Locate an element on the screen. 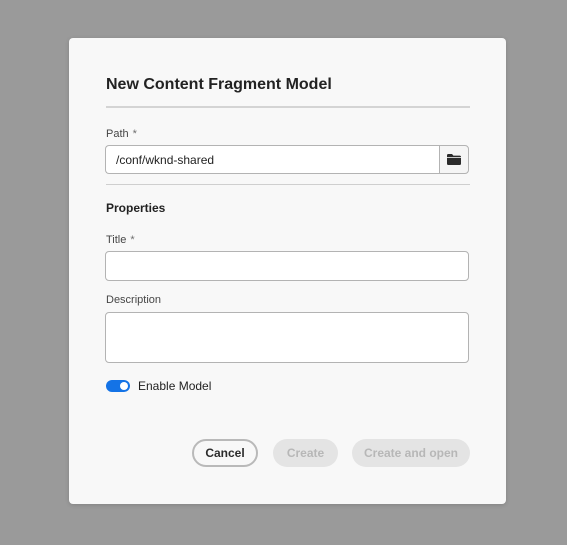  switch-knob is located at coordinates (124, 386).